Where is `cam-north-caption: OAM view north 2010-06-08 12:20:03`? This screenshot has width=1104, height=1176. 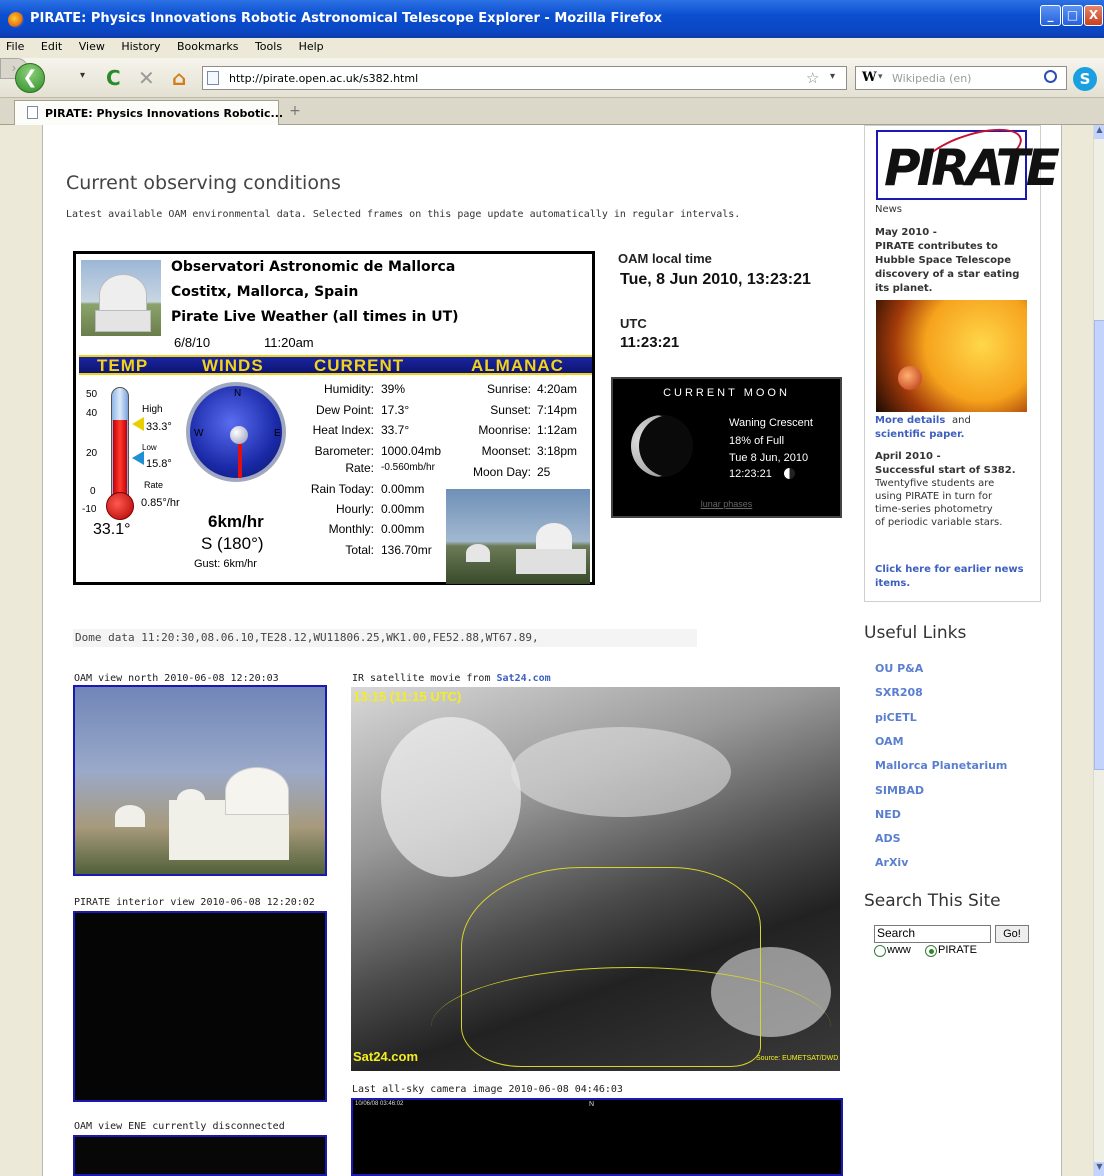 cam-north-caption: OAM view north 2010-06-08 12:20:03 is located at coordinates (176, 678).